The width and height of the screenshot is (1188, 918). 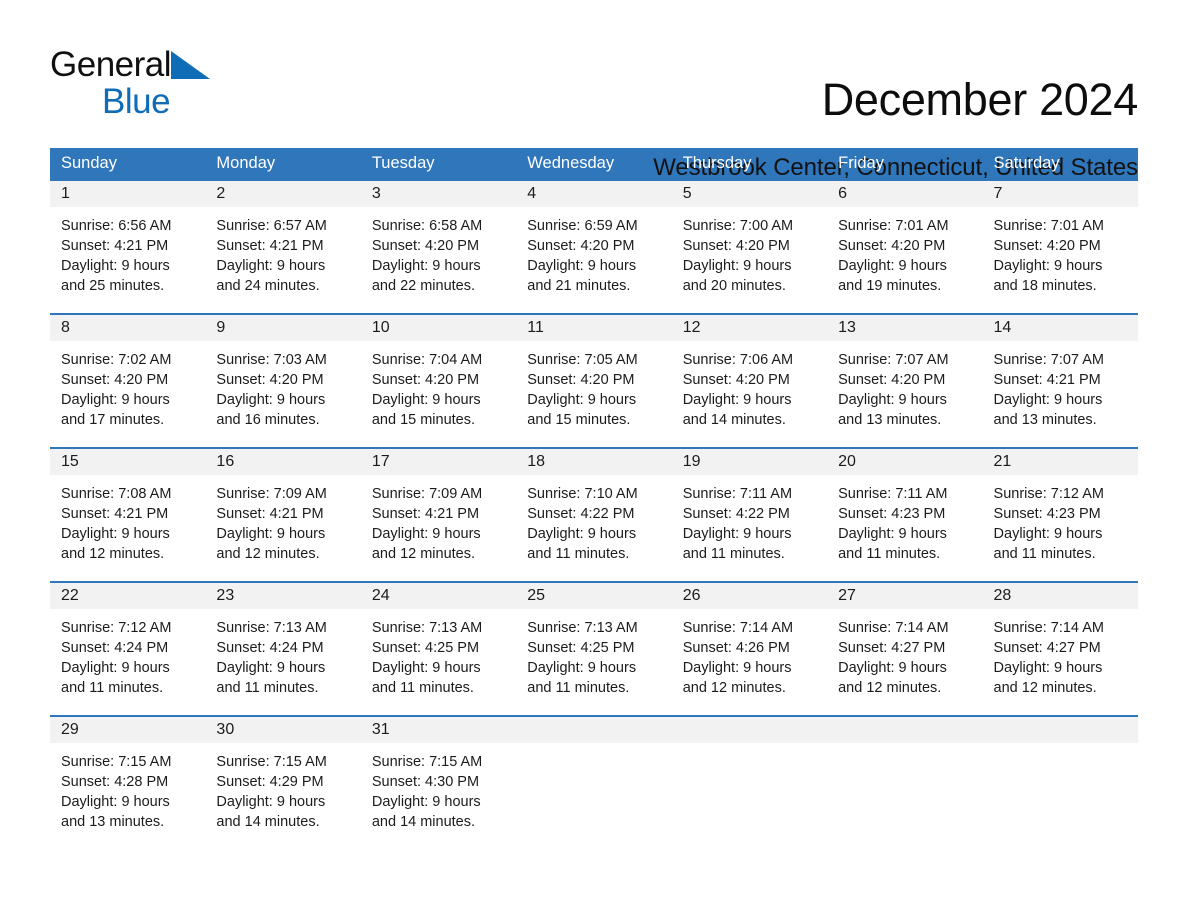 What do you see at coordinates (890, 420) in the screenshot?
I see `daylight-text-line2: and 13 minutes.` at bounding box center [890, 420].